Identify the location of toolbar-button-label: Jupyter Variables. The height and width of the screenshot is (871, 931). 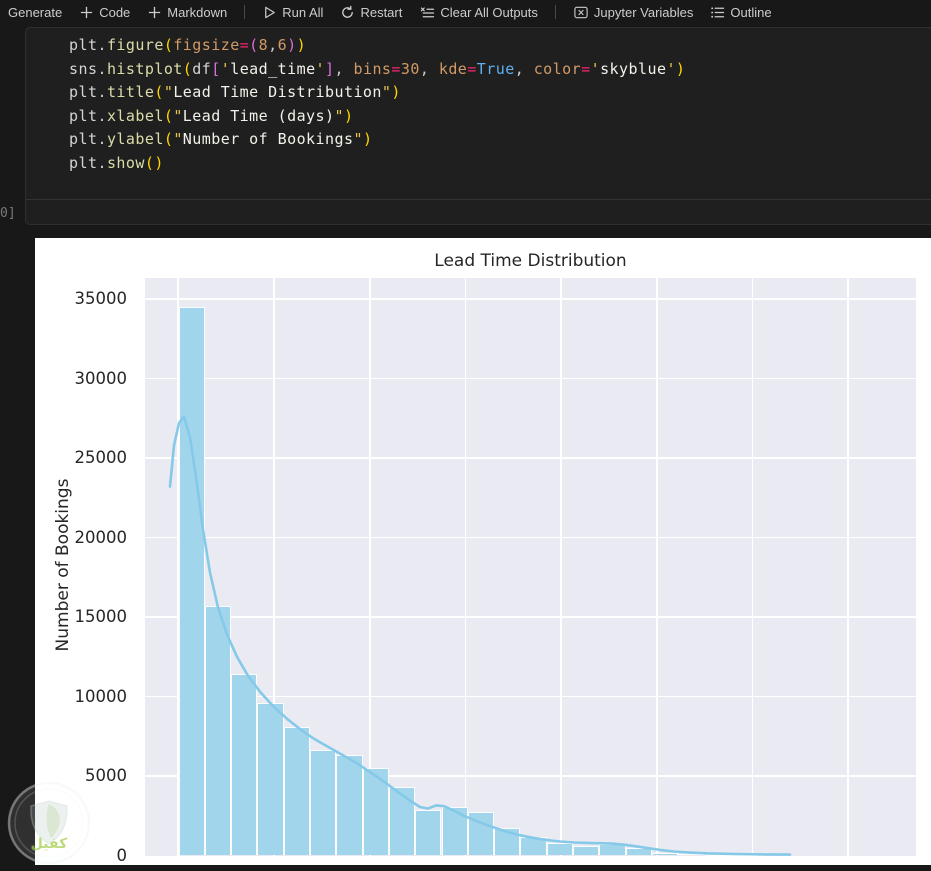
(643, 12).